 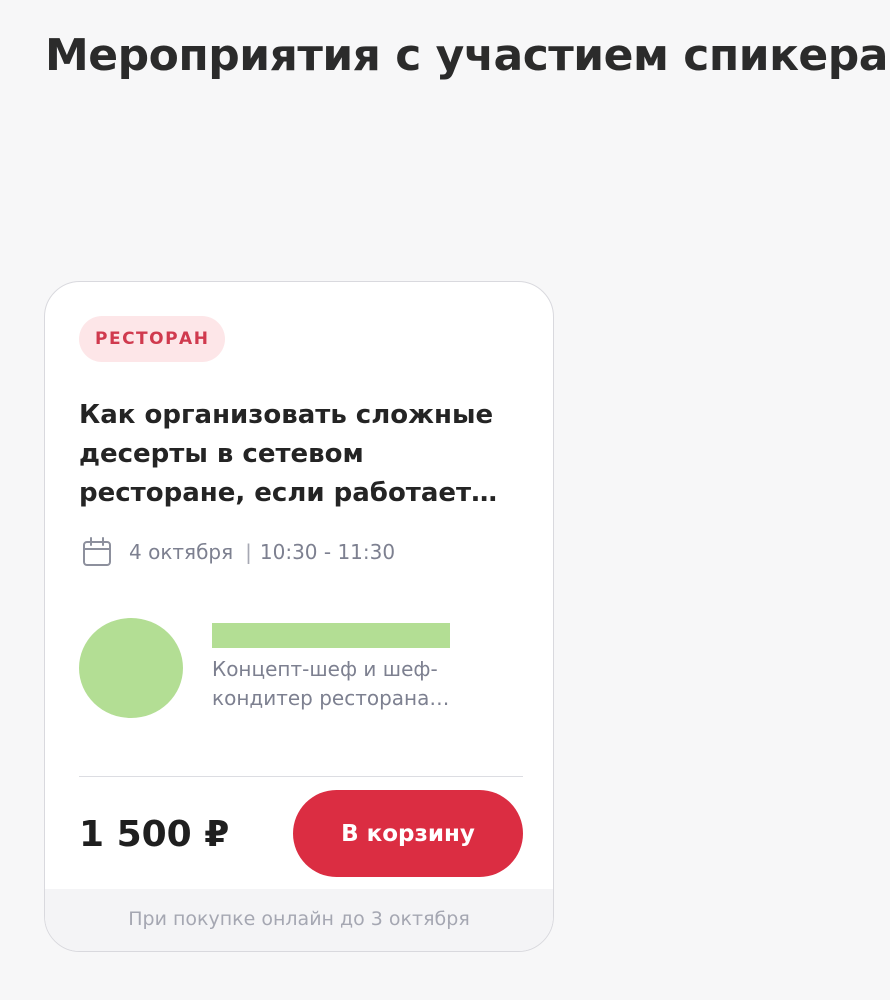 I want to click on speaker-avatar, so click(x=131, y=668).